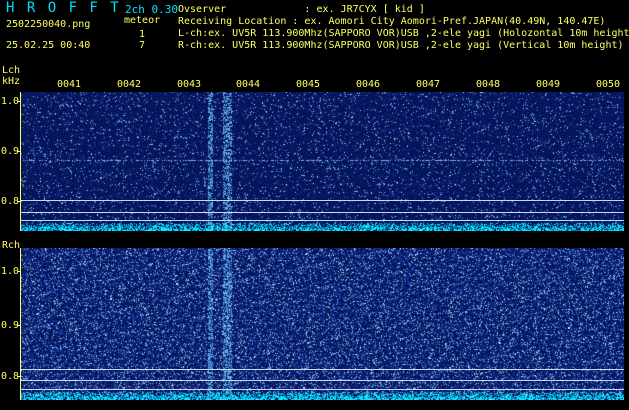 The image size is (629, 410). I want to click on time-label-0049: 0049, so click(548, 84).